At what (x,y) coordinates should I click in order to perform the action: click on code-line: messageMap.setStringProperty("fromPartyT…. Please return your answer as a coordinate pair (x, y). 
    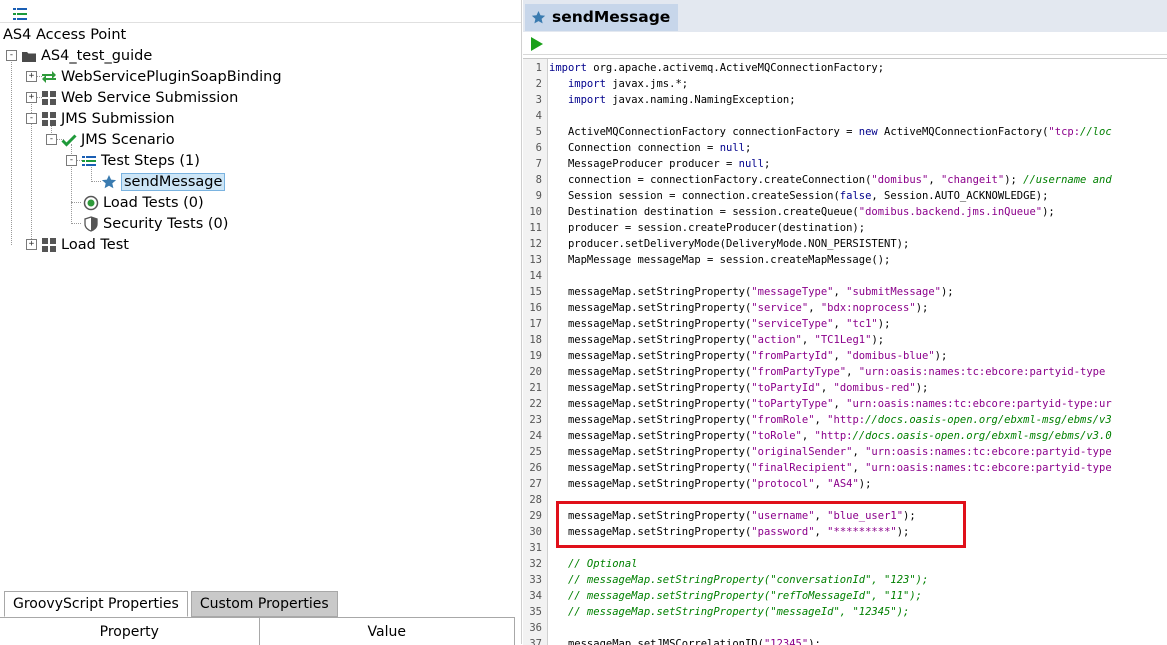
    Looking at the image, I should click on (827, 372).